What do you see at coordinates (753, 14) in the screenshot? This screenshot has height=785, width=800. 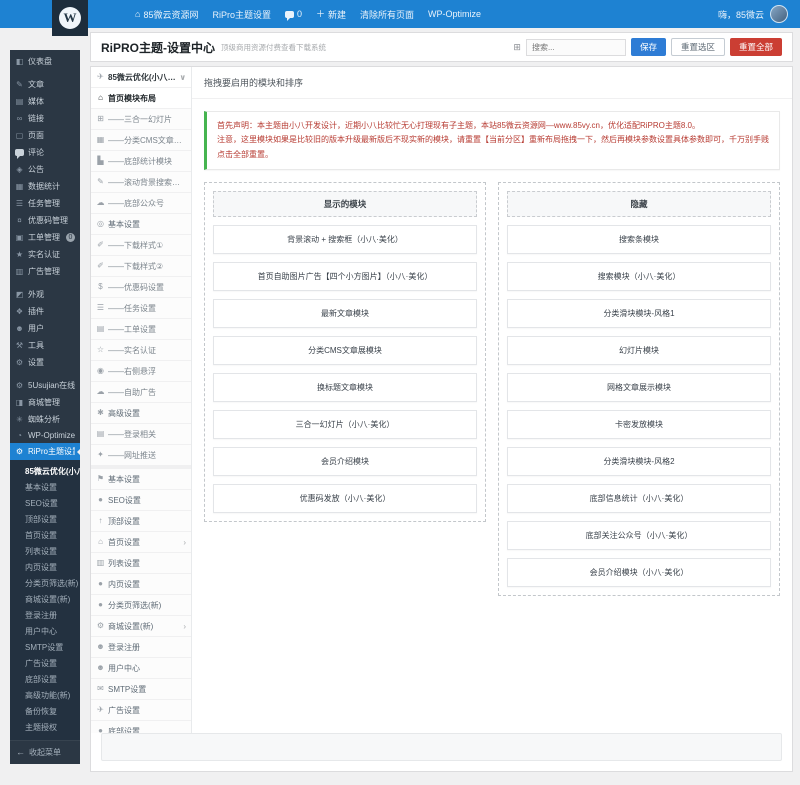 I see `admin-bar-account: 嗨，85微云` at bounding box center [753, 14].